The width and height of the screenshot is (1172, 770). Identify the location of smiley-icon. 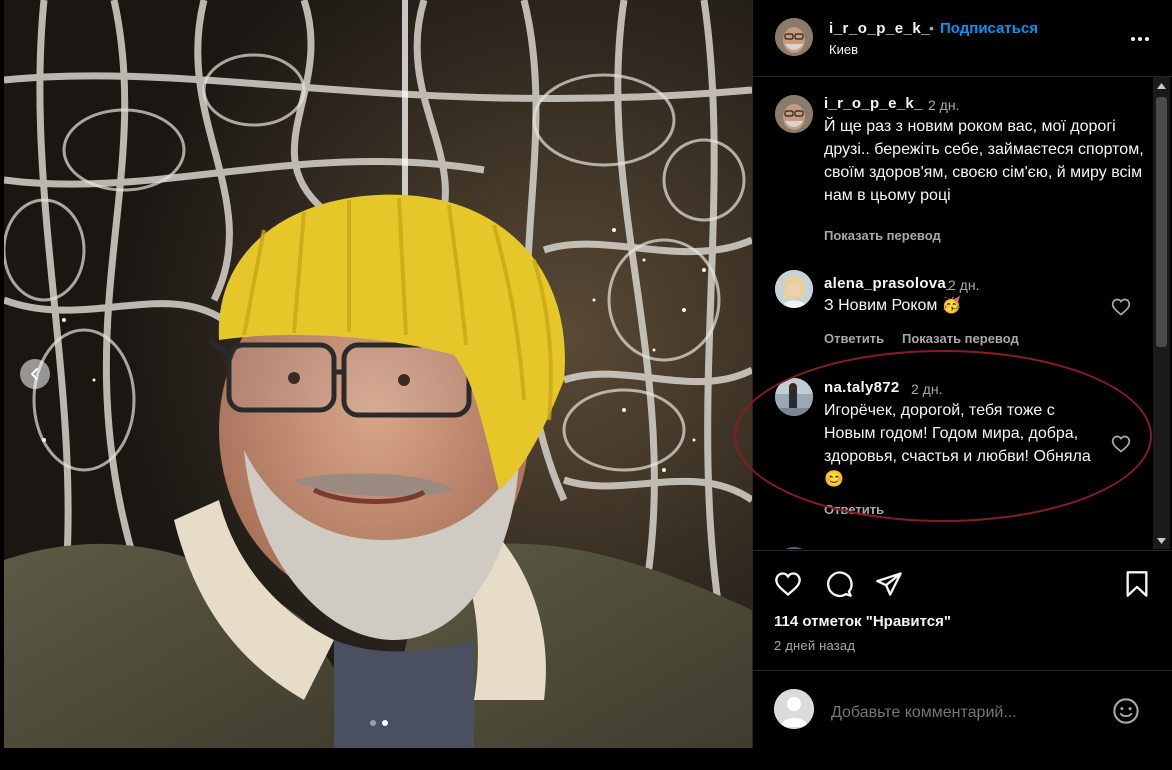
(1126, 711).